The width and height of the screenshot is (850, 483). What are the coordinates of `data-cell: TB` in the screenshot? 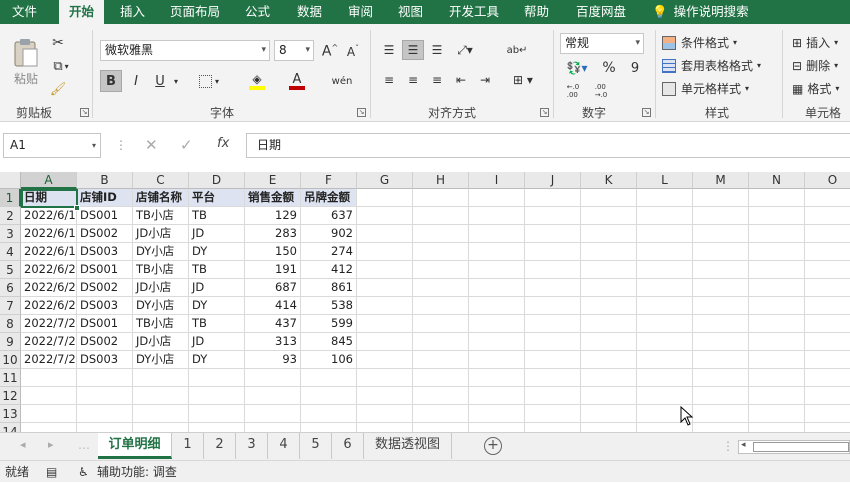 It's located at (217, 324).